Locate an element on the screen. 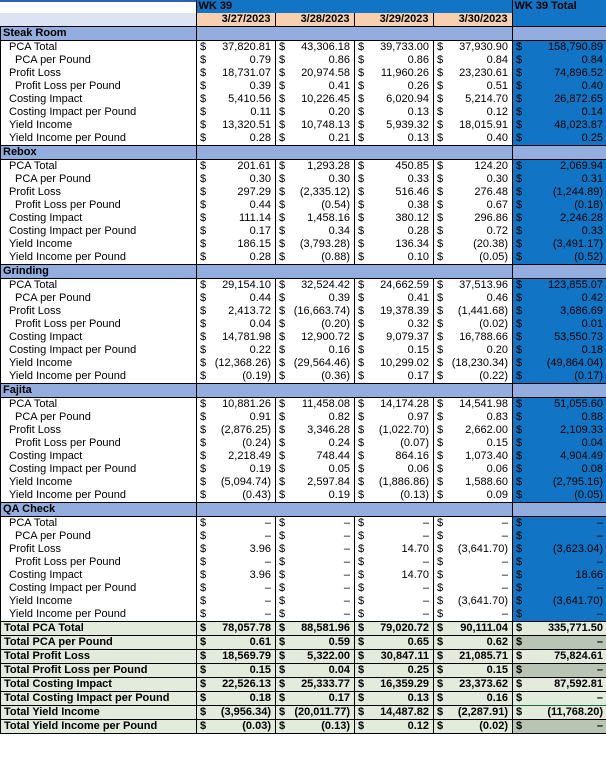  week-total-cell: $123,855.07 is located at coordinates (559, 285).